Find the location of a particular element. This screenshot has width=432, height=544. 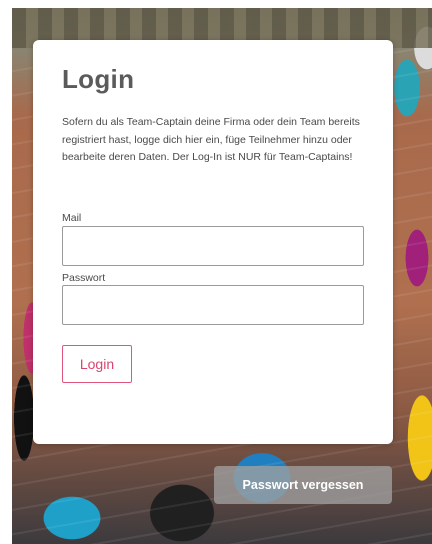

mail-field is located at coordinates (213, 246).